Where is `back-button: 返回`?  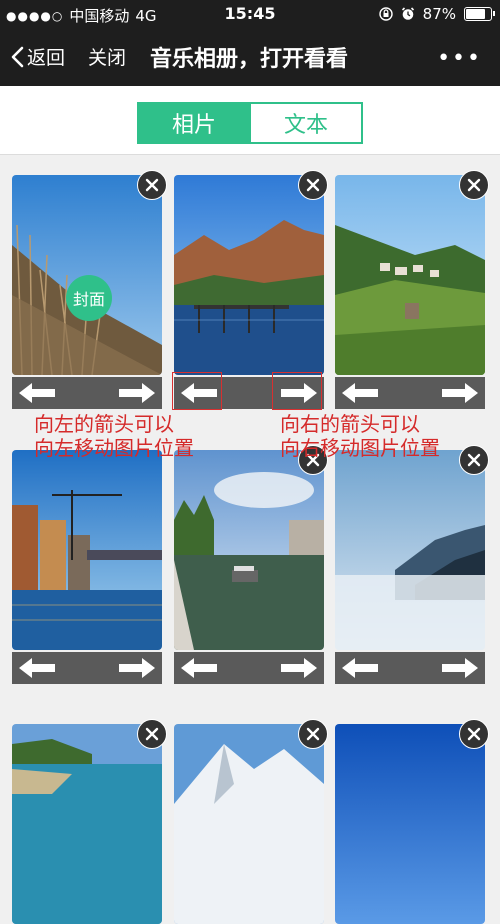
back-button: 返回 is located at coordinates (37, 56).